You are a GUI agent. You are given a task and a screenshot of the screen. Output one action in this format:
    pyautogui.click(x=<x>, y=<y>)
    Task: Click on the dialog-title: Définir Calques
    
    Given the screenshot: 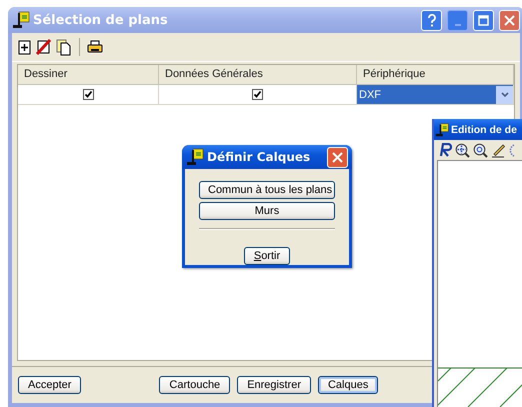 What is the action you would take?
    pyautogui.click(x=259, y=157)
    